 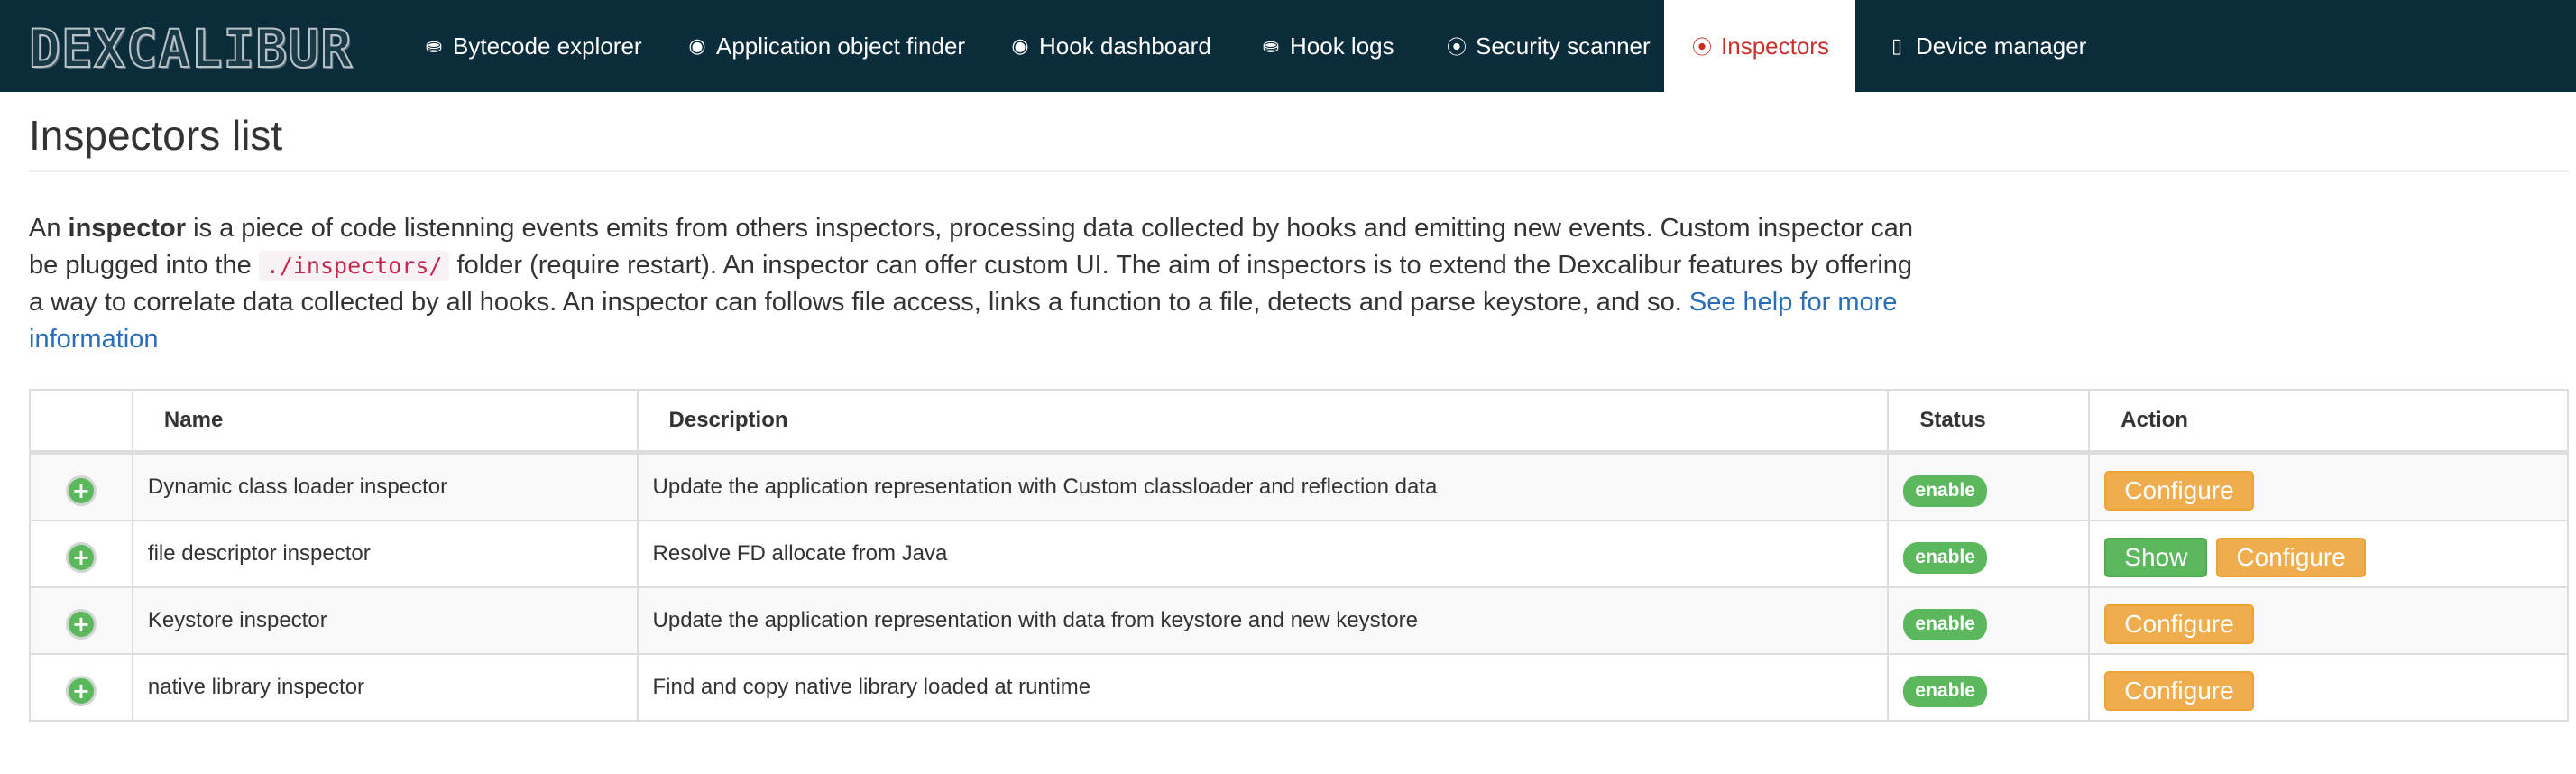 I want to click on header-description: Description, so click(x=1263, y=421).